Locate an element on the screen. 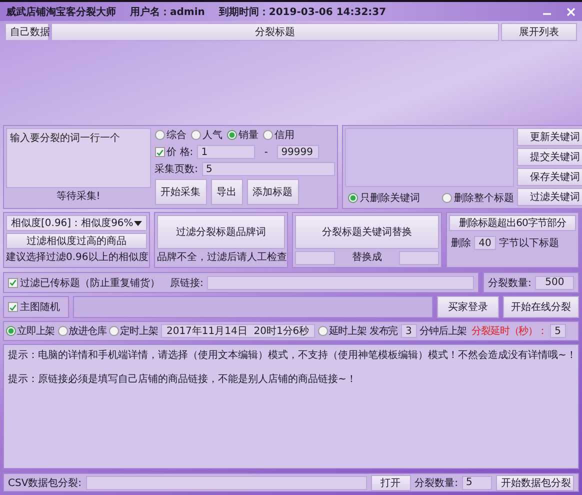 The image size is (582, 495). window-title: 威武店铺淘宝客分裂大师 is located at coordinates (61, 11).